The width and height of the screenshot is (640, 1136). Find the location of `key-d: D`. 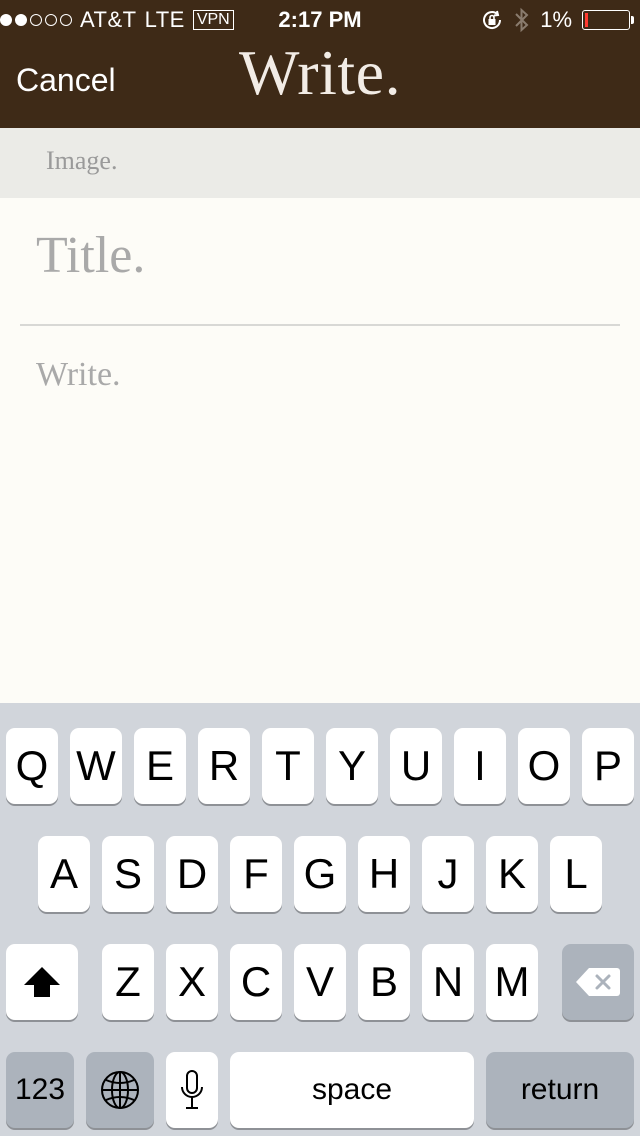

key-d: D is located at coordinates (192, 874).